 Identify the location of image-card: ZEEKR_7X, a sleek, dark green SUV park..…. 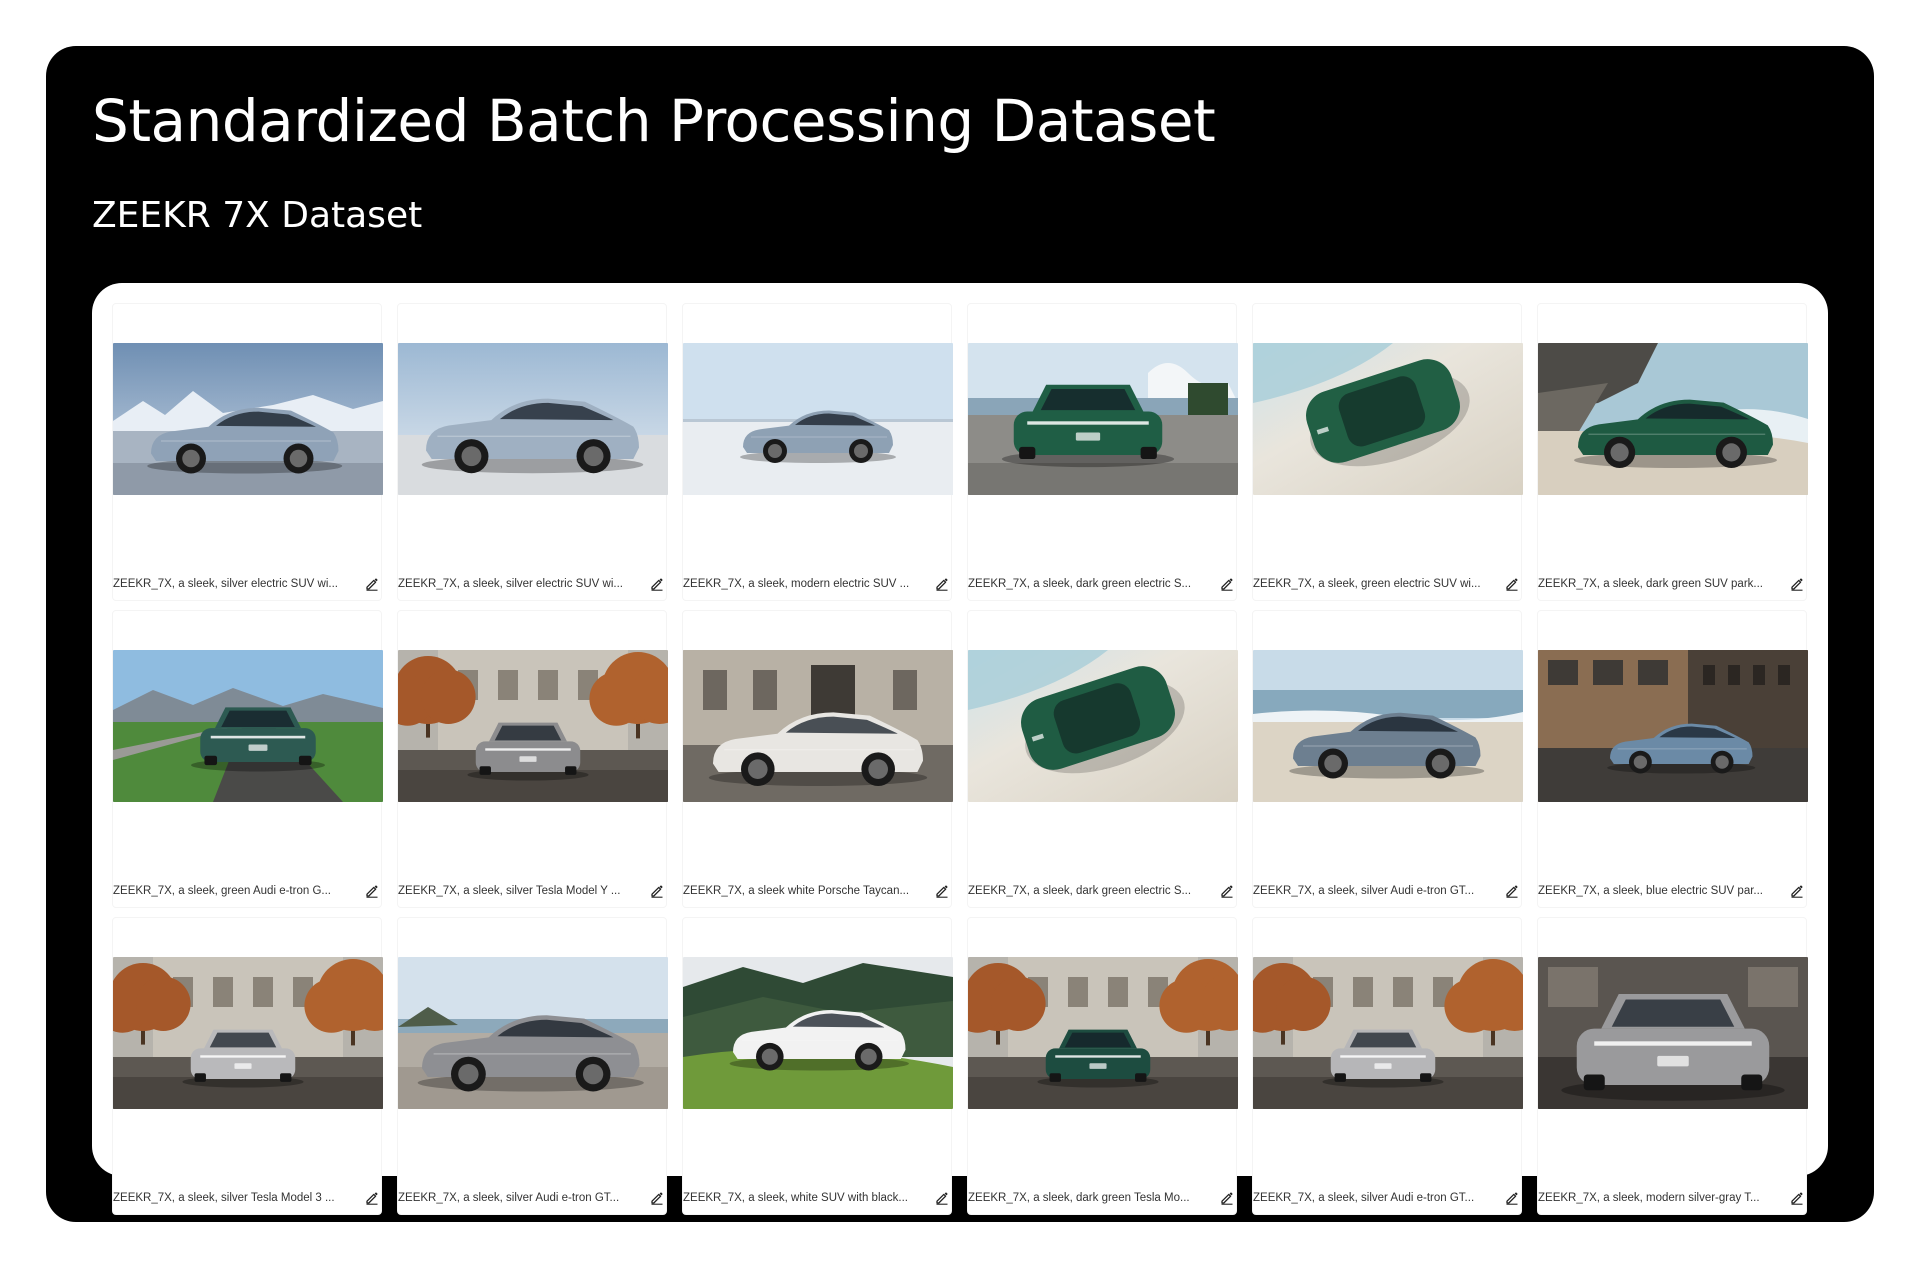
(1672, 452).